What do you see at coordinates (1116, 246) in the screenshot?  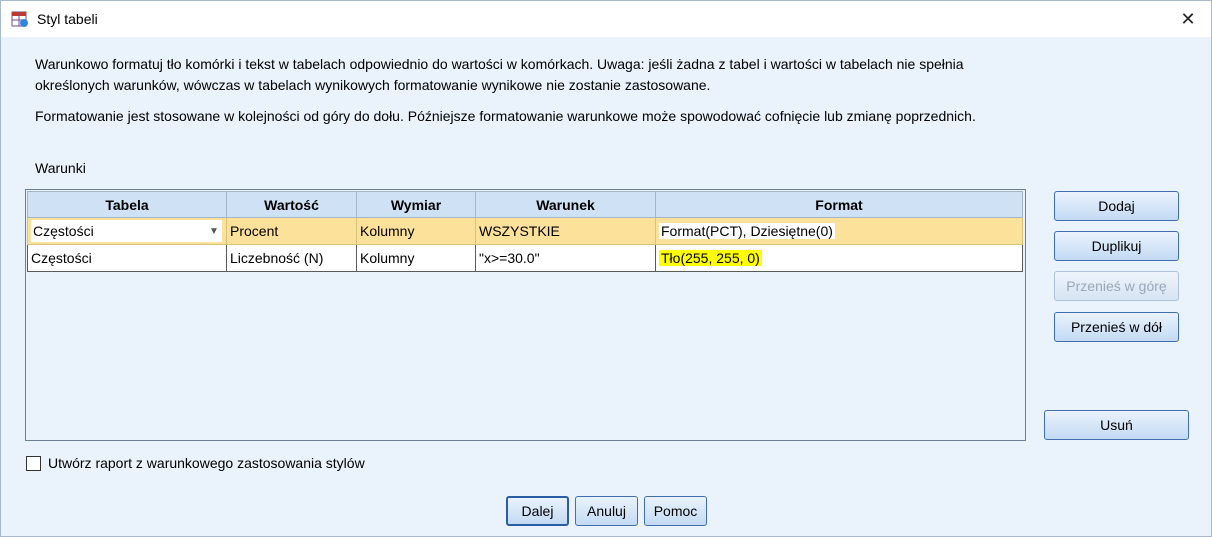 I see `duplicate-button: Duplikuj` at bounding box center [1116, 246].